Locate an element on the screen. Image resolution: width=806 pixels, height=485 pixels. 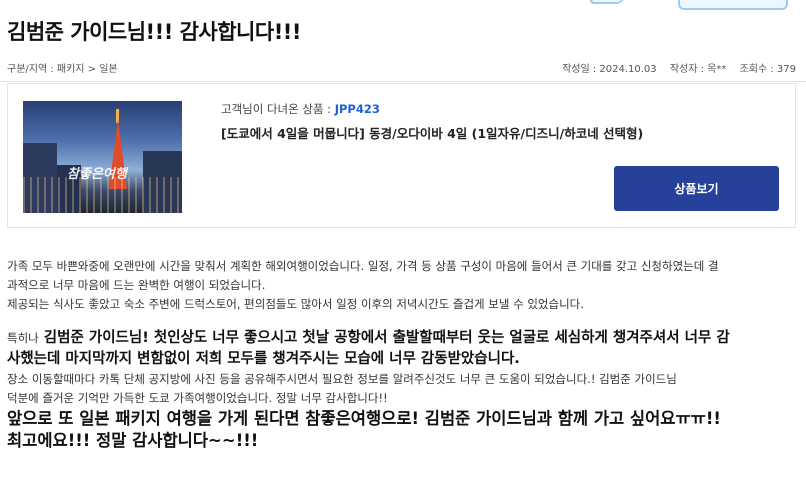
product-label: 고객님이 다녀온 상품 : JPP423 is located at coordinates (300, 109).